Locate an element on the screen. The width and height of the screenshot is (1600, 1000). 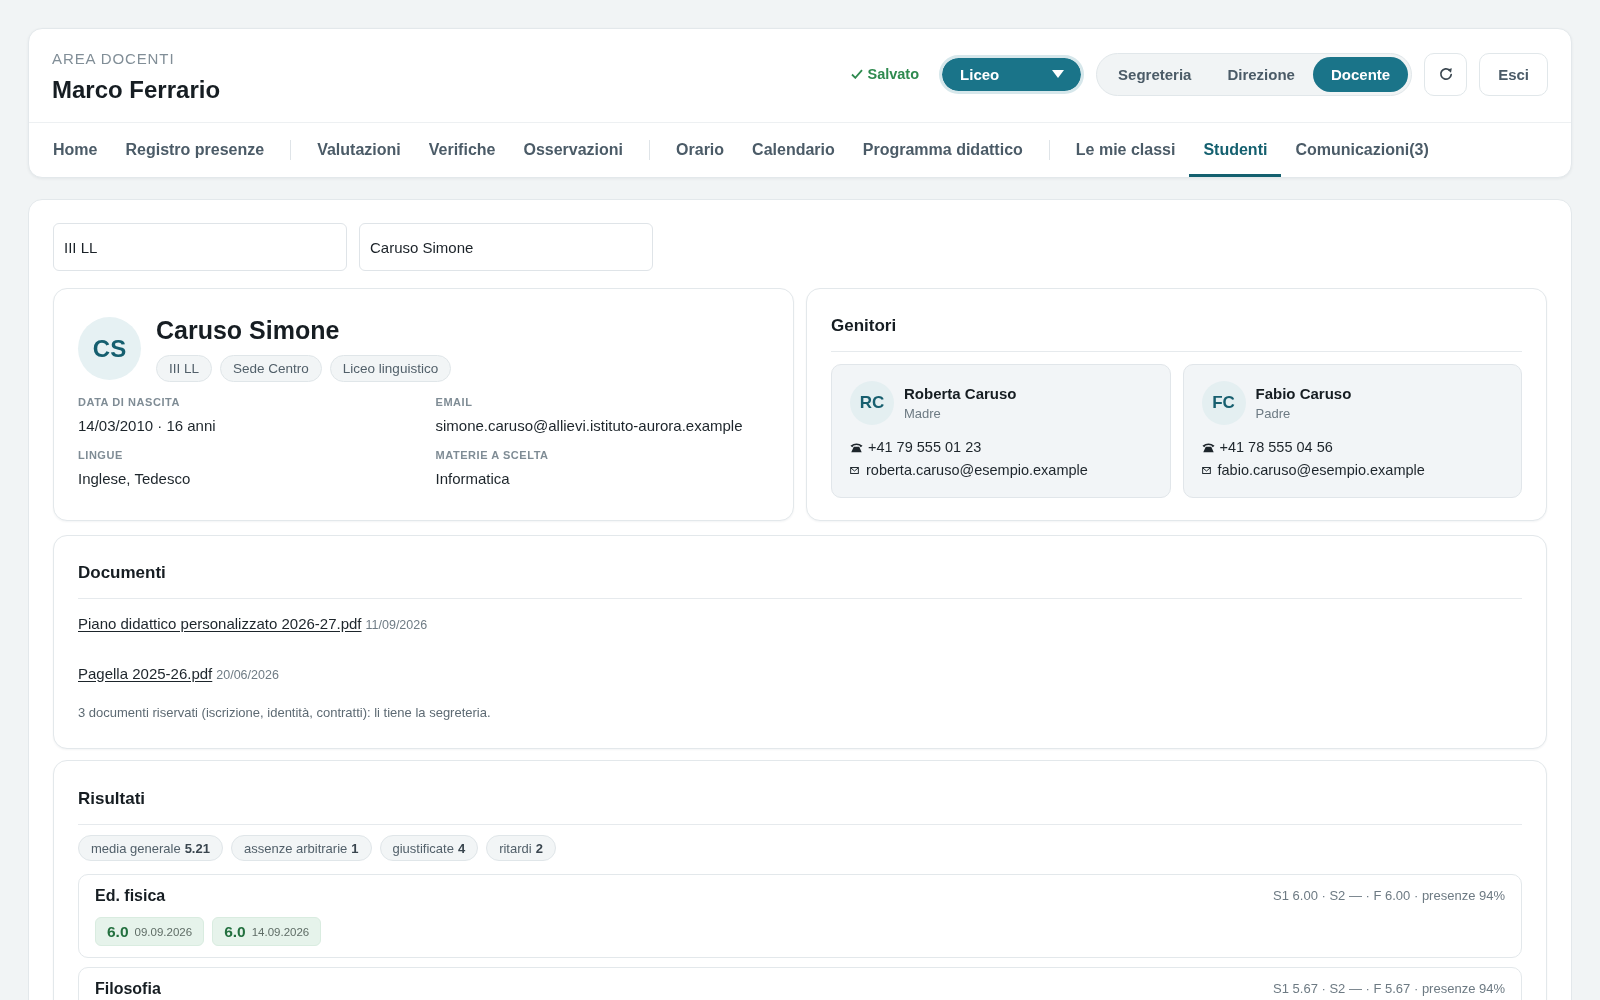
area-label: AREA DOCENTI is located at coordinates (114, 58).